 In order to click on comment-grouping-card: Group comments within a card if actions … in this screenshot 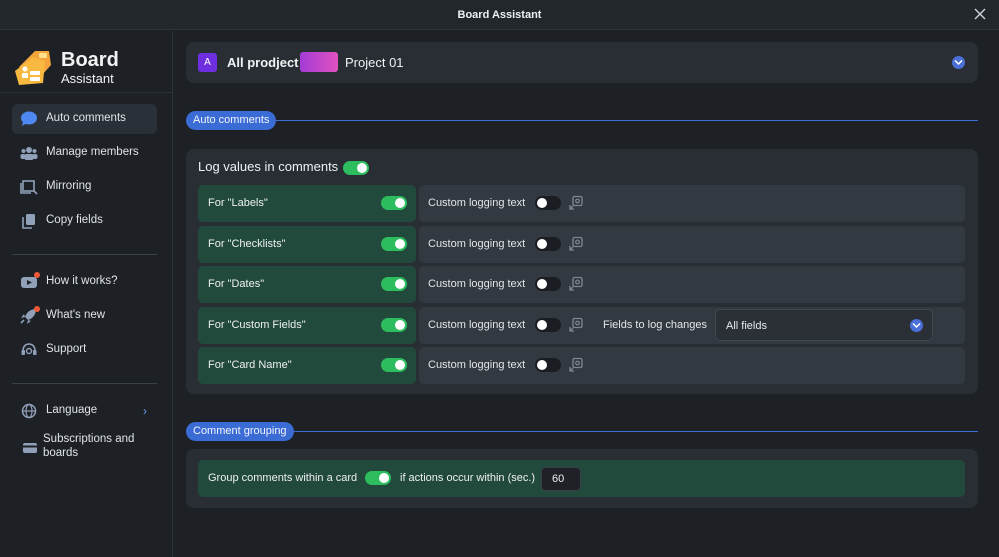, I will do `click(582, 478)`.